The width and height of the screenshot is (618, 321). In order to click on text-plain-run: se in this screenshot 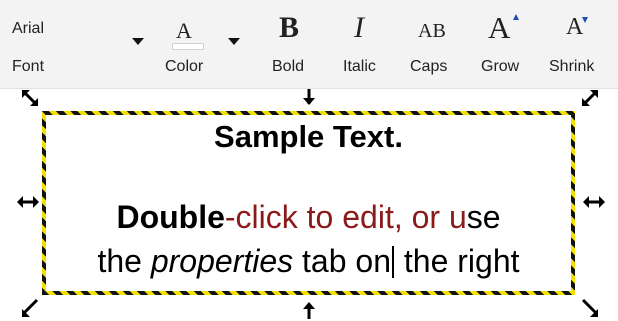, I will do `click(483, 217)`.